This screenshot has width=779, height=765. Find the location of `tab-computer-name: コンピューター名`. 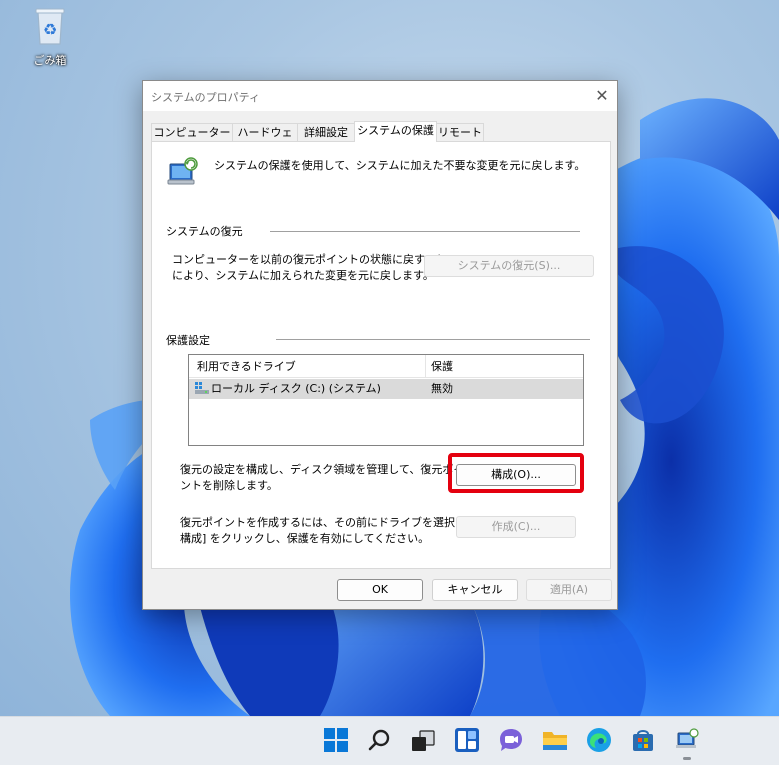

tab-computer-name: コンピューター名 is located at coordinates (192, 140).